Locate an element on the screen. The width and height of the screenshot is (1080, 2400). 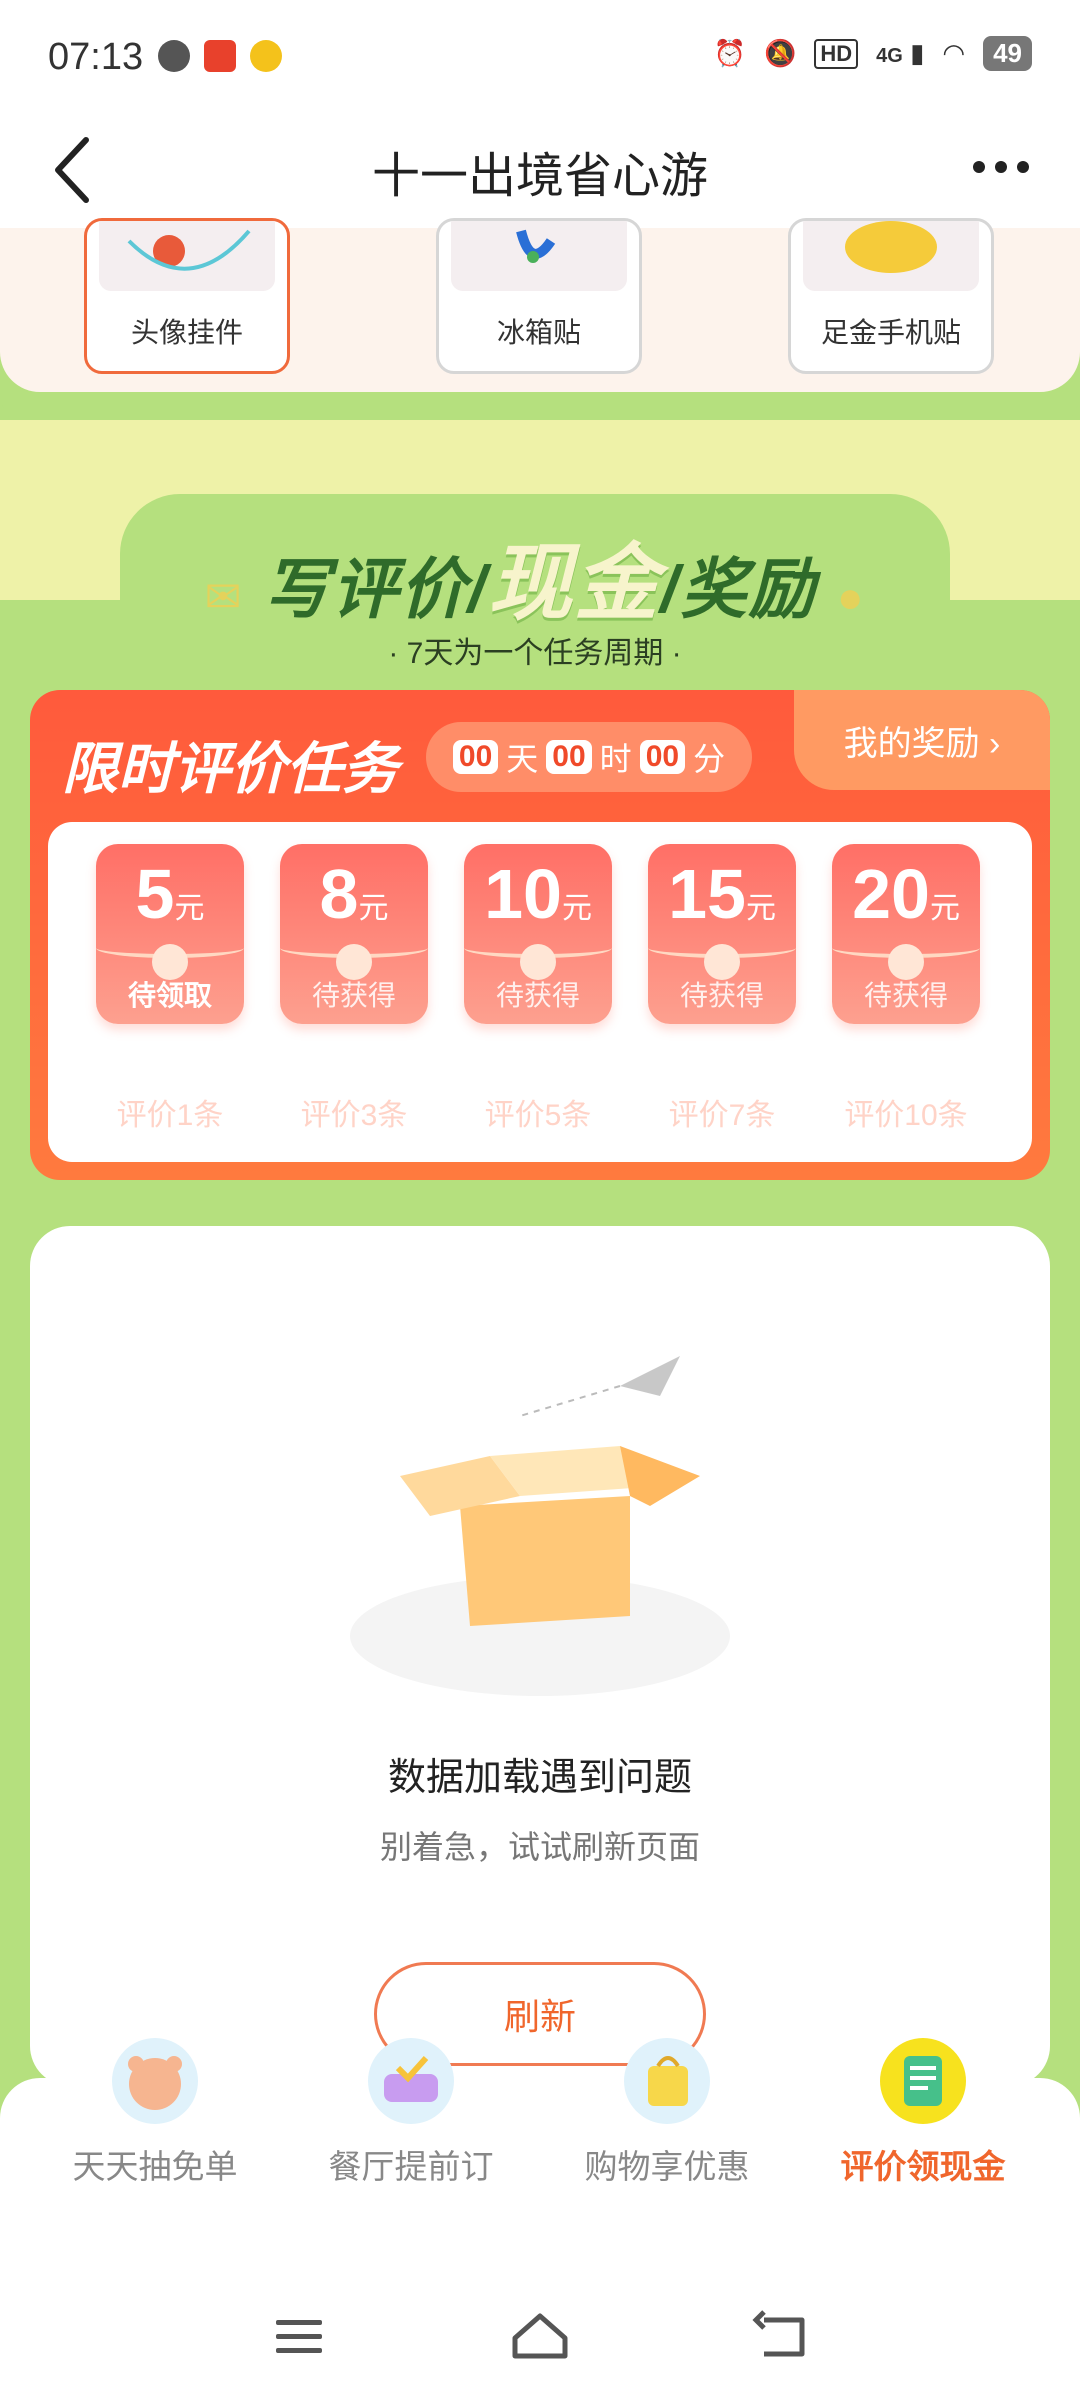
tab-restaurant-booking: 餐厅提前订 is located at coordinates (411, 2158).